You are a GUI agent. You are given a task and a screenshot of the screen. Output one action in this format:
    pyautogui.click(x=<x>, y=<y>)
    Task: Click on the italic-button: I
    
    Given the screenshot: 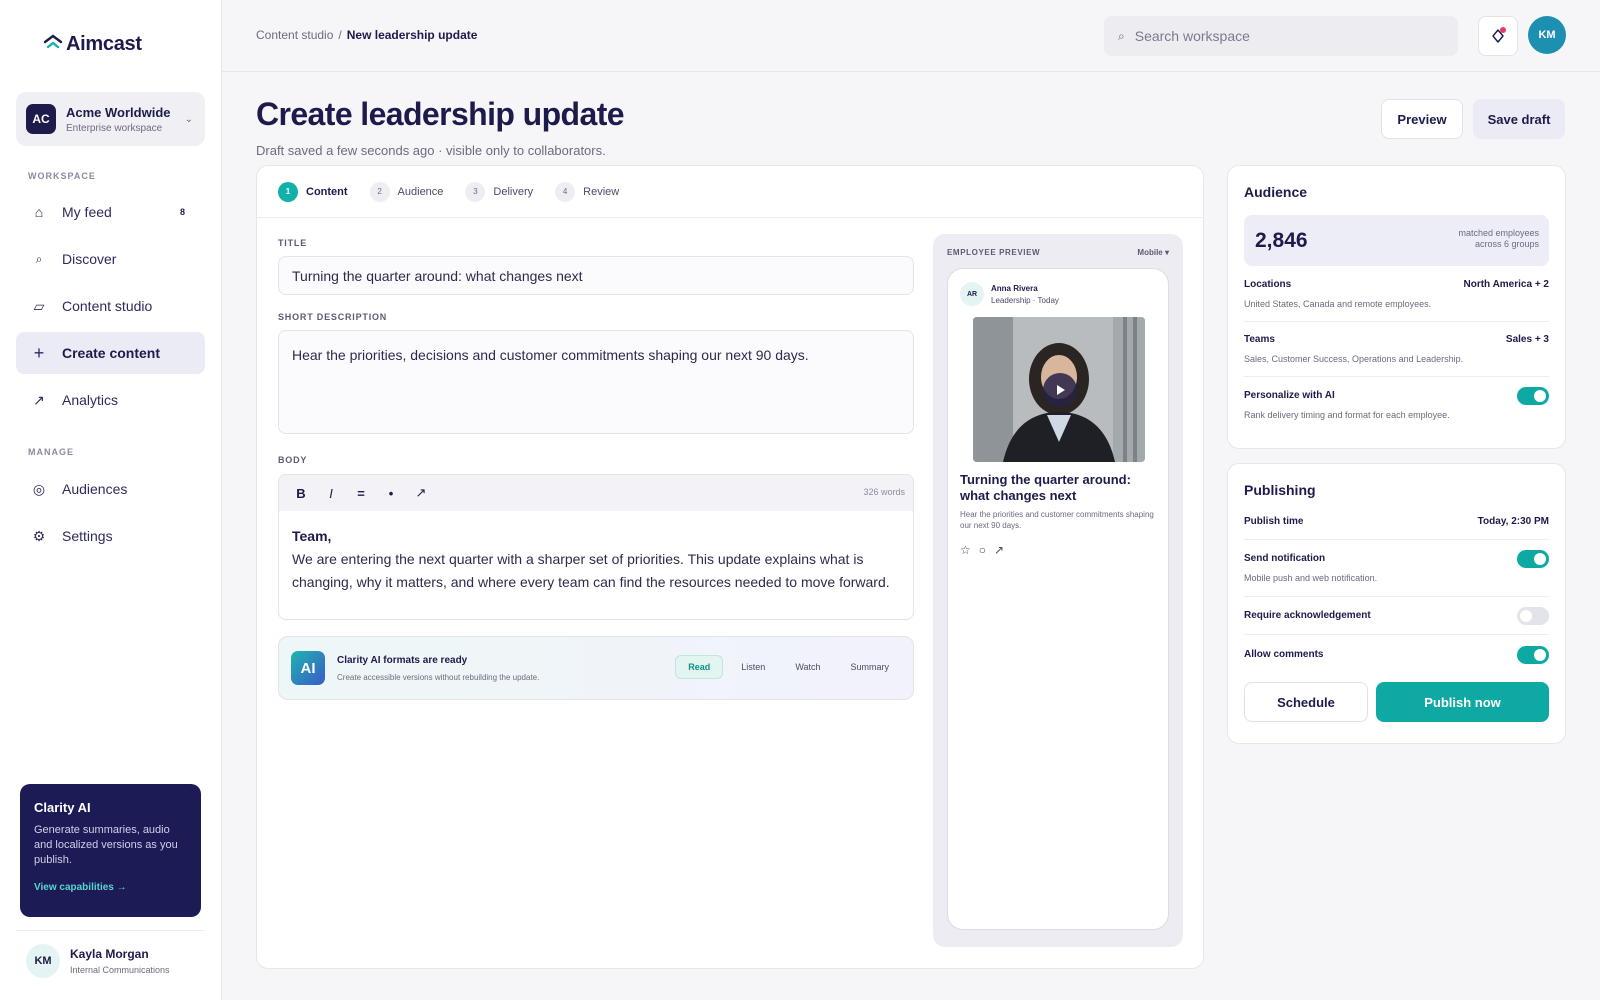 What is the action you would take?
    pyautogui.click(x=331, y=493)
    